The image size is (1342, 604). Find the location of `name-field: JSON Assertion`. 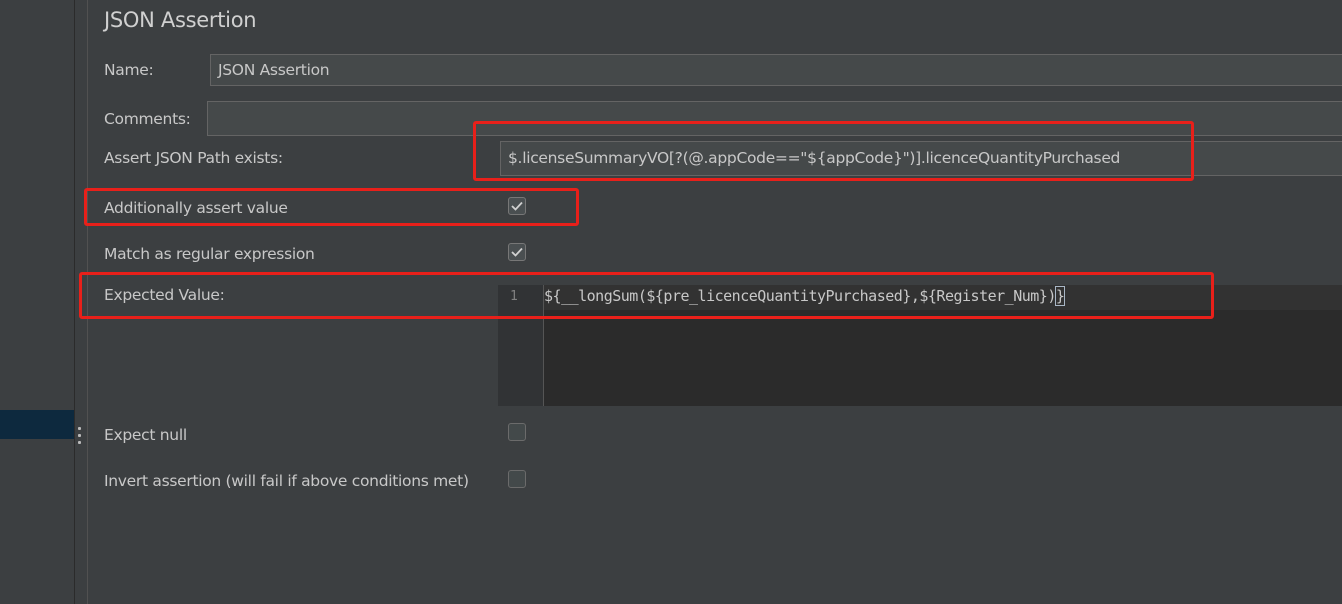

name-field: JSON Assertion is located at coordinates (776, 70).